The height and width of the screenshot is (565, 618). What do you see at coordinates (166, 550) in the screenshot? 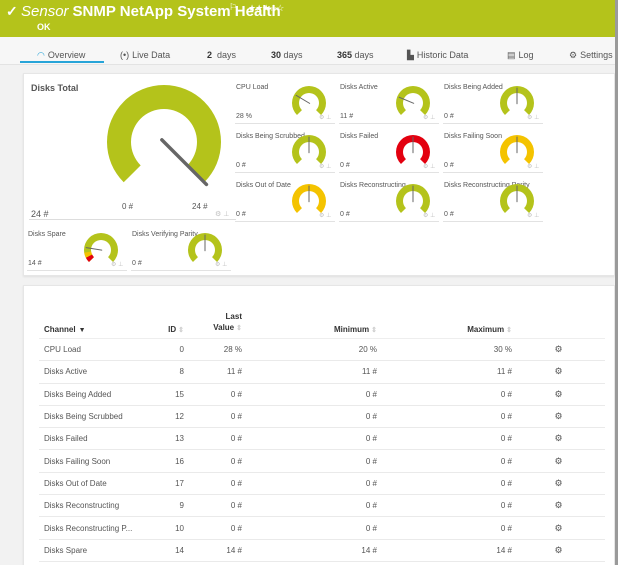
I see `cell-id: 14` at bounding box center [166, 550].